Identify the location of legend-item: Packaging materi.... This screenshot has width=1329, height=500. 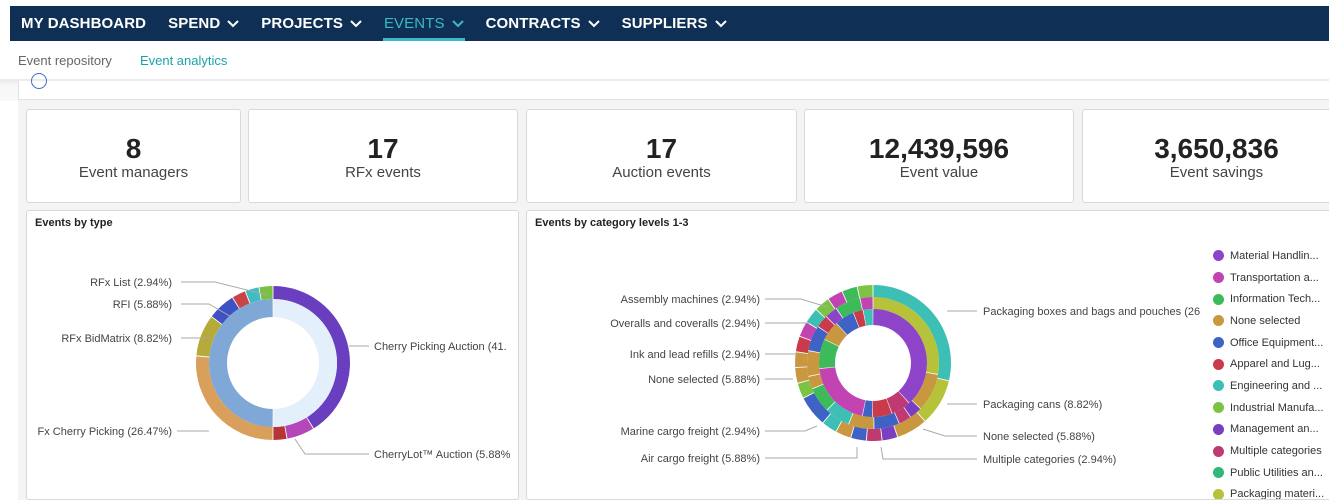
(1271, 492).